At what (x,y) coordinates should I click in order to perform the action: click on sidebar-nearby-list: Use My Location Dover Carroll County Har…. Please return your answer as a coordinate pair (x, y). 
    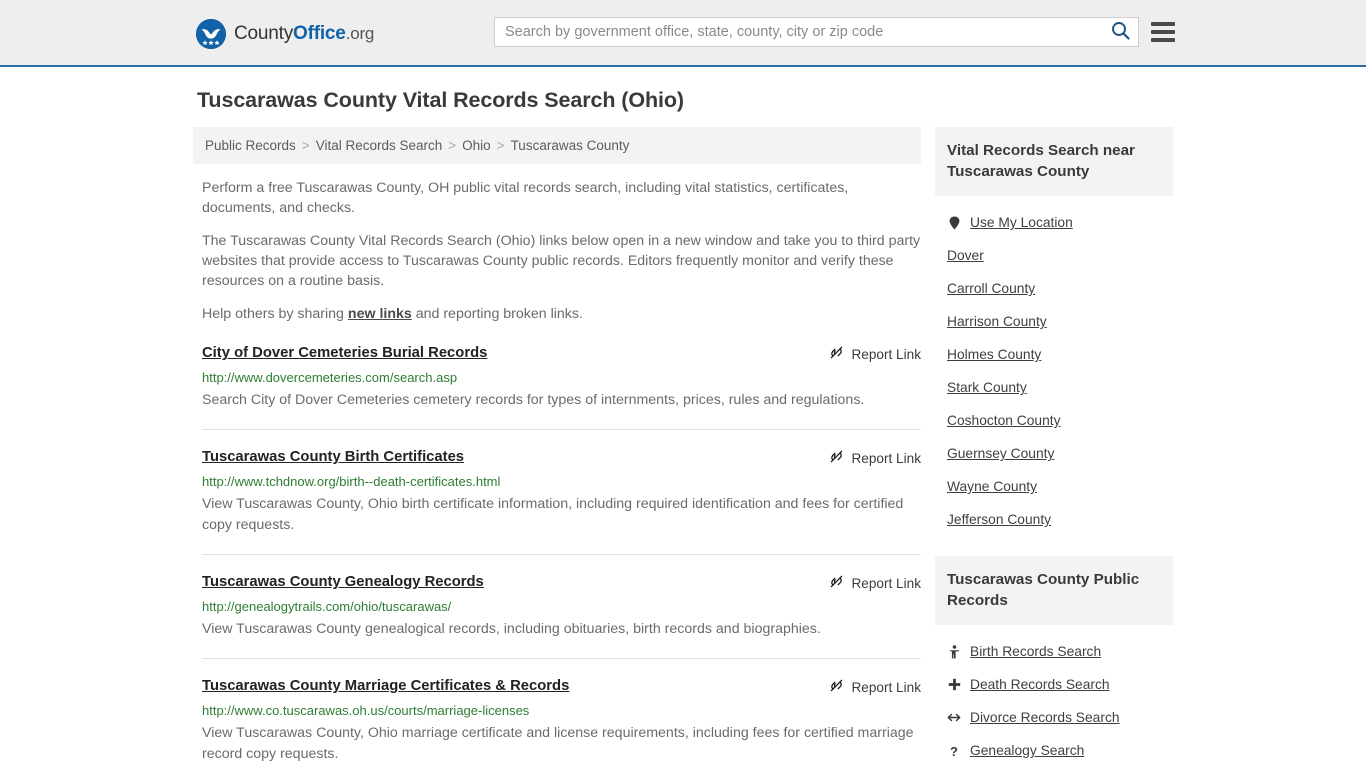
    Looking at the image, I should click on (1054, 369).